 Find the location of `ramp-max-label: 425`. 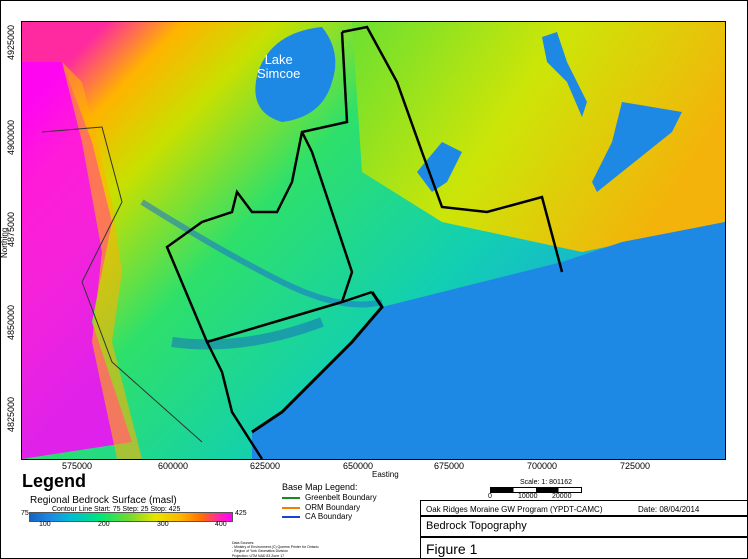

ramp-max-label: 425 is located at coordinates (241, 513).